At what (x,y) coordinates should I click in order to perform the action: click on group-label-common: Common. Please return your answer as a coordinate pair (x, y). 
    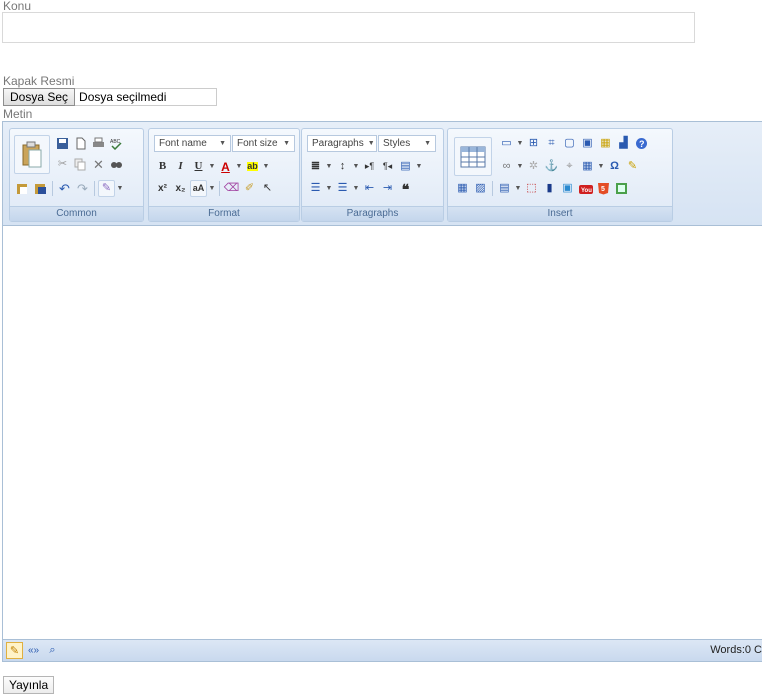
    Looking at the image, I should click on (76, 213).